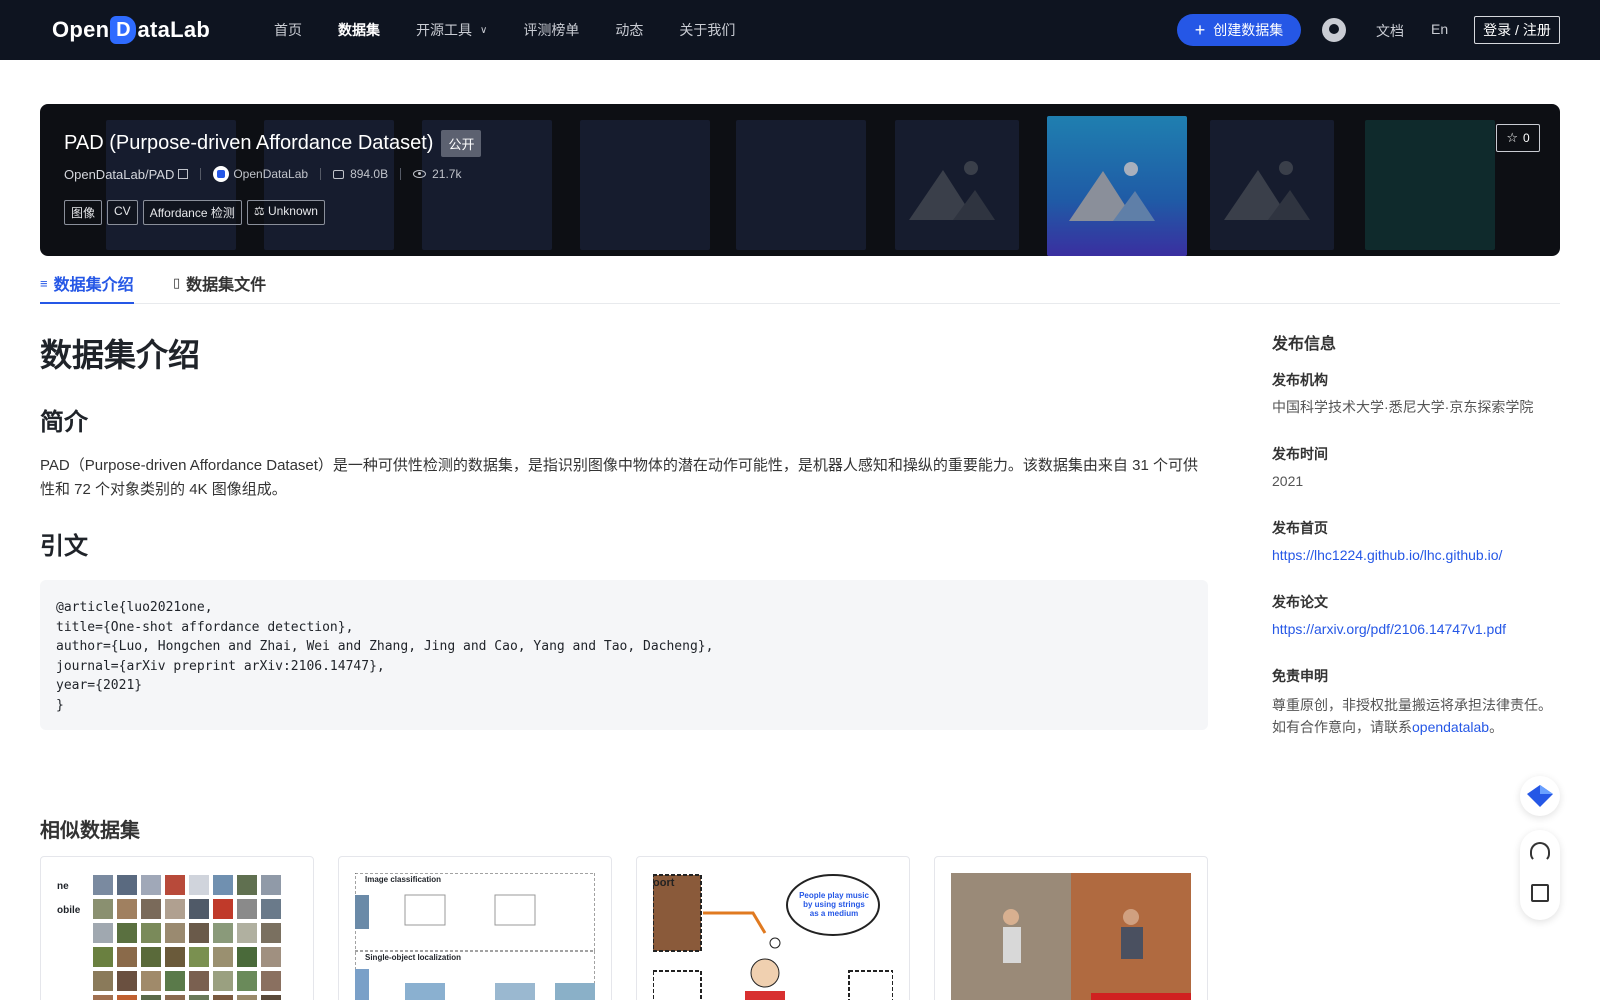 This screenshot has height=1000, width=1600. What do you see at coordinates (707, 30) in the screenshot?
I see `nav-about: 关于我们` at bounding box center [707, 30].